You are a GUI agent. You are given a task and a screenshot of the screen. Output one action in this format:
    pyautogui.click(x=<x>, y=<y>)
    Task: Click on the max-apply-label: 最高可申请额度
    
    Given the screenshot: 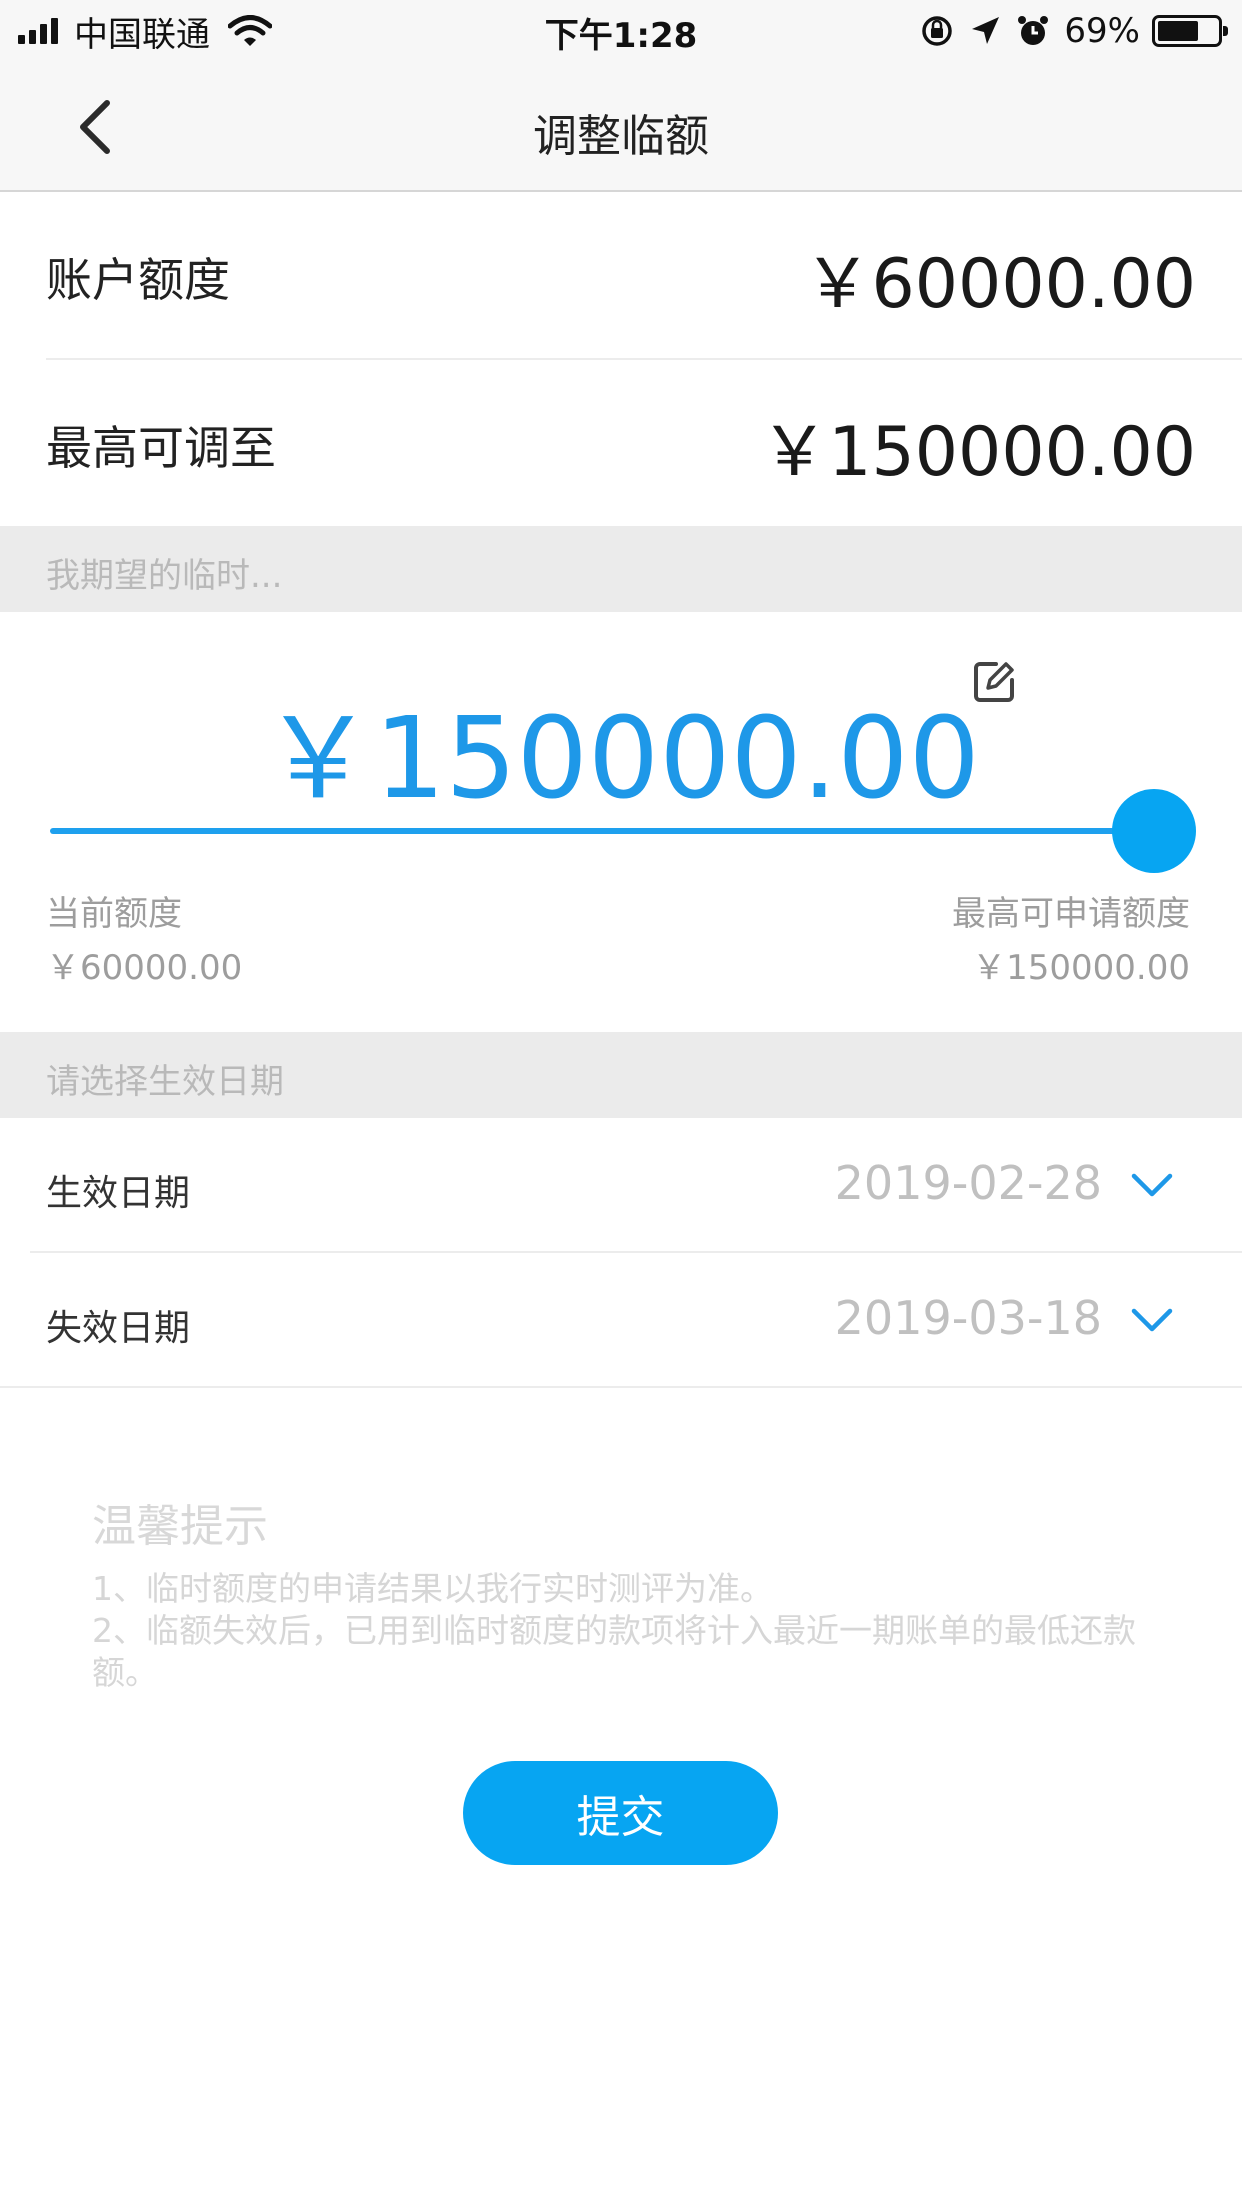 What is the action you would take?
    pyautogui.click(x=1071, y=914)
    